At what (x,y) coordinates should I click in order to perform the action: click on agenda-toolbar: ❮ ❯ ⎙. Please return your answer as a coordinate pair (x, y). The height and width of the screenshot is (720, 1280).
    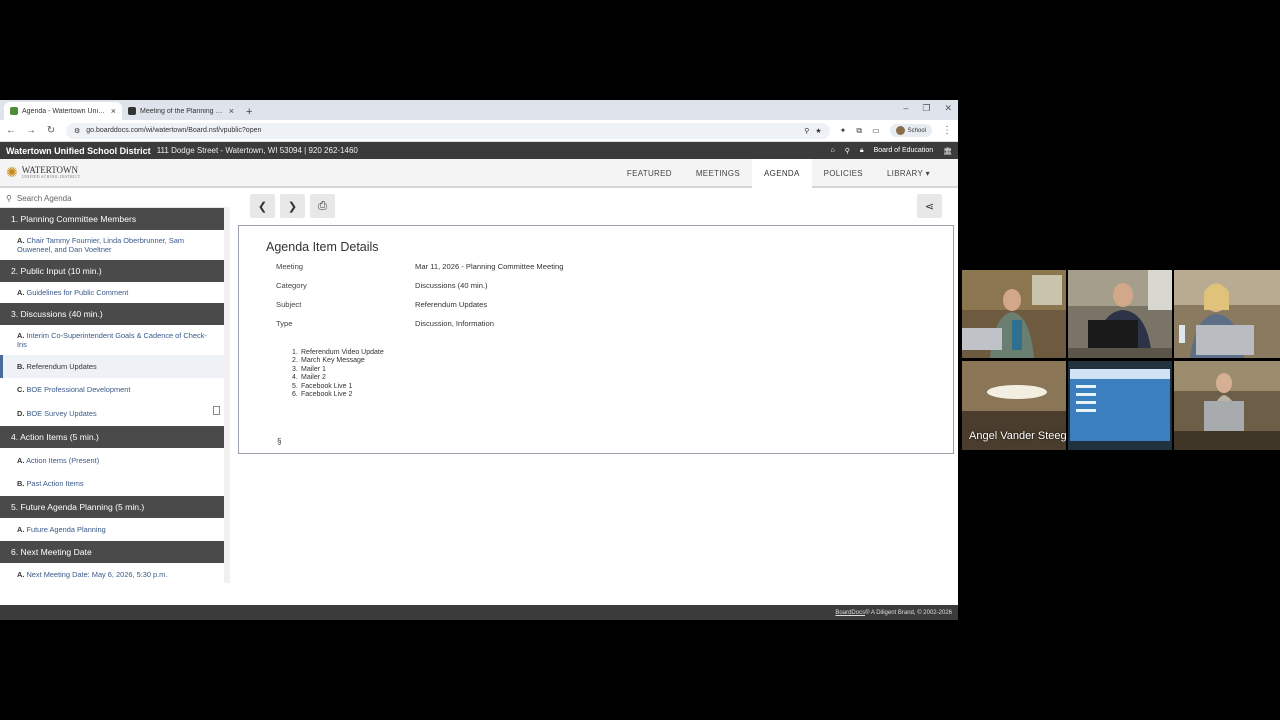
    Looking at the image, I should click on (292, 206).